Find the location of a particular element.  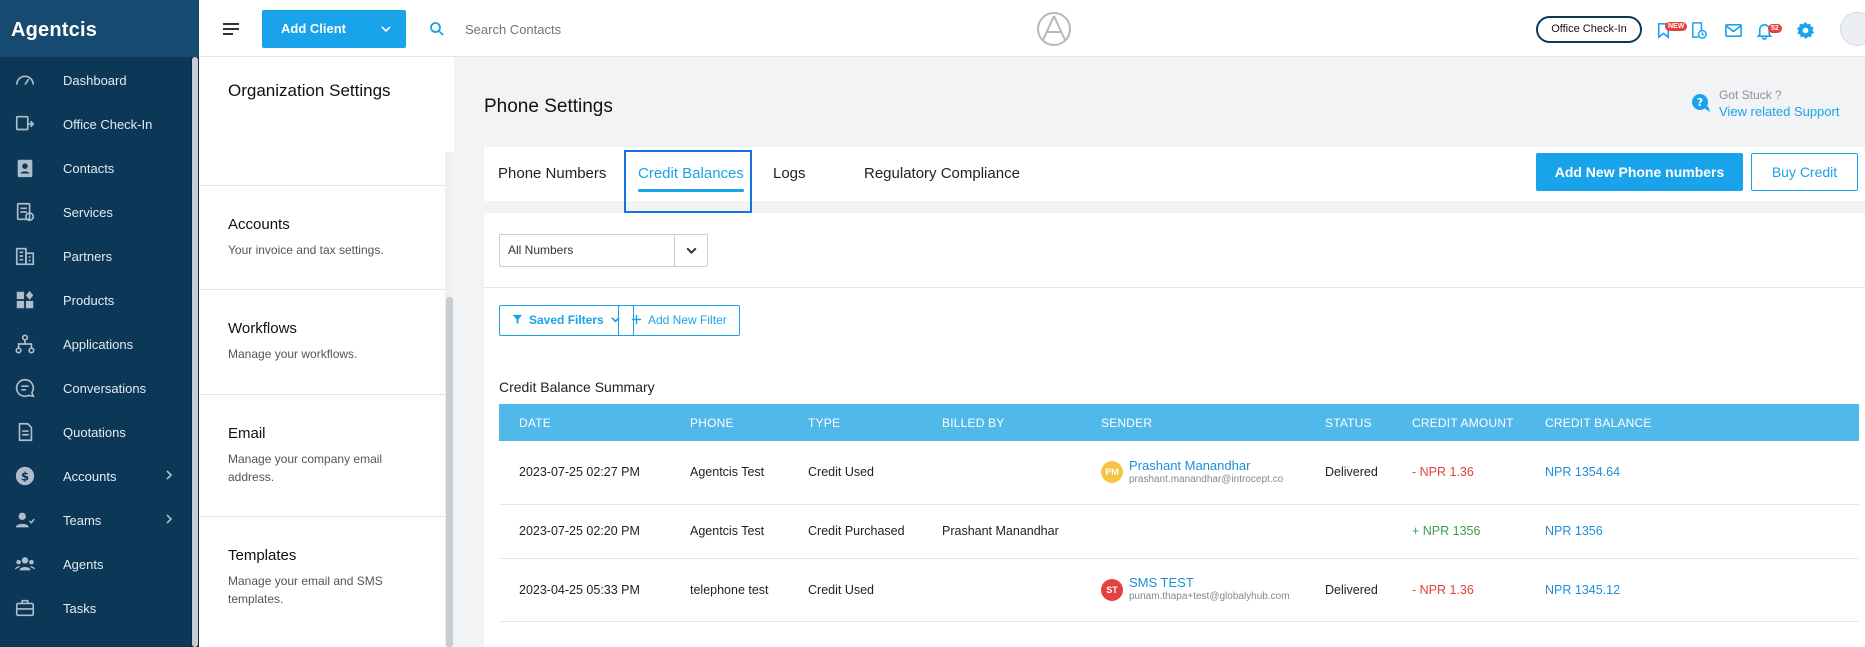

sidebar-item-conversations: Conversations is located at coordinates (95, 388).